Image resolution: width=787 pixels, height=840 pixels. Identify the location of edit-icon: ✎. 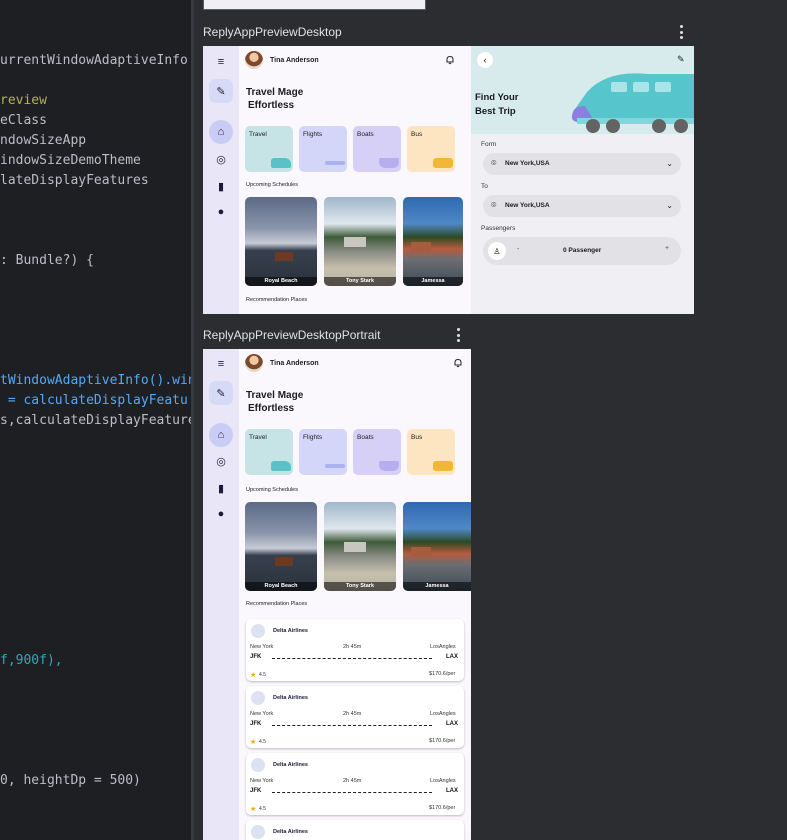
(681, 59).